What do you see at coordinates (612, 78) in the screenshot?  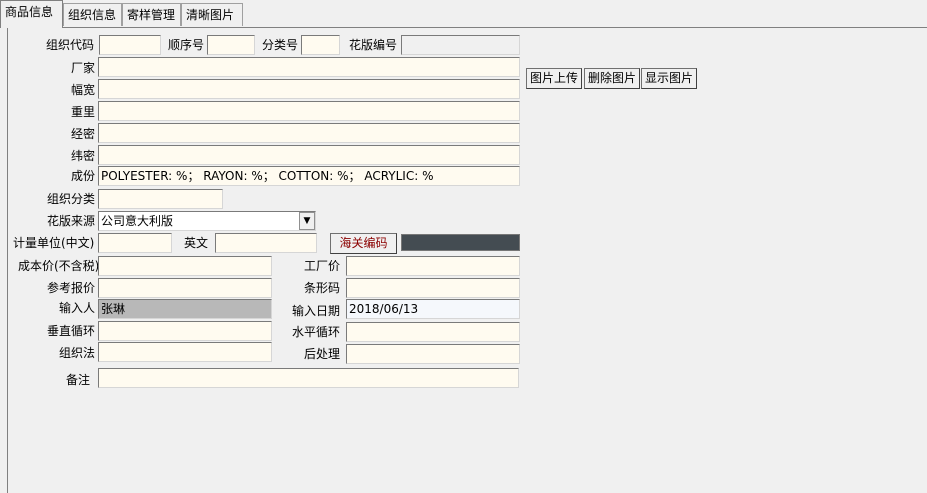 I see `delete-image-button: 删除图片` at bounding box center [612, 78].